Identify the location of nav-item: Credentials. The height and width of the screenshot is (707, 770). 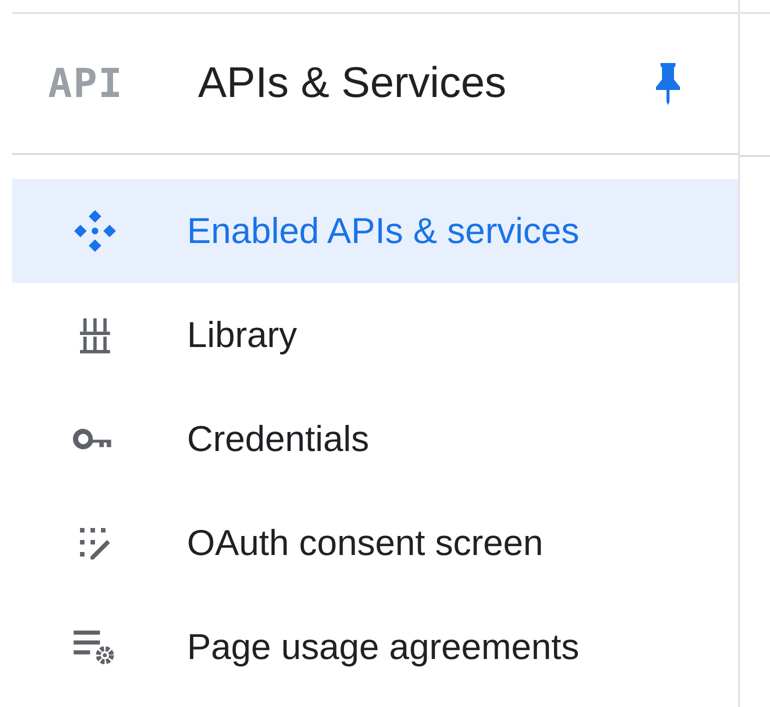
(375, 439).